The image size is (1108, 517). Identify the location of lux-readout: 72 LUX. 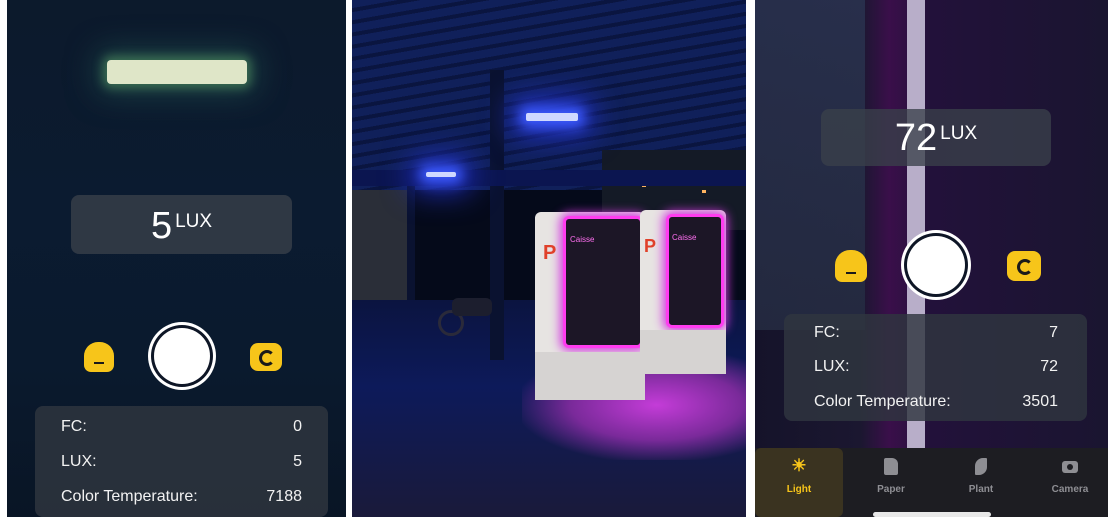
(936, 137).